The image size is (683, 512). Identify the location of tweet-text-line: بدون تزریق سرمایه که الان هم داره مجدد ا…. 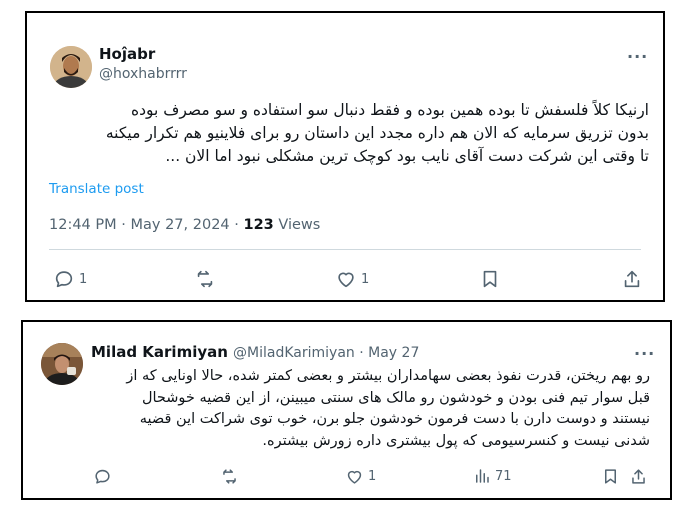
(377, 133).